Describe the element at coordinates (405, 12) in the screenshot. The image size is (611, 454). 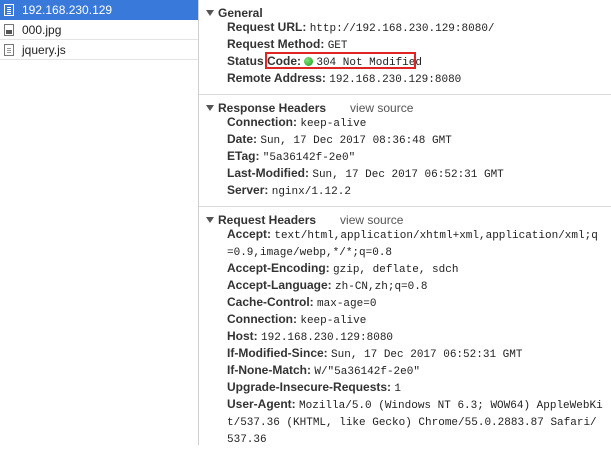
I see `general-header: General` at that location.